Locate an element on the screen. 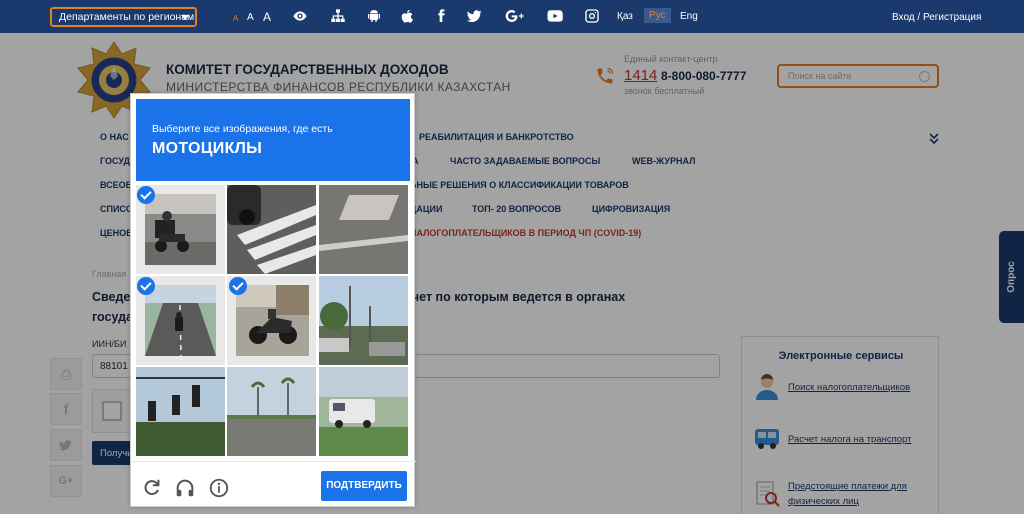 Image resolution: width=1024 pixels, height=514 pixels. tile-4-check-icon is located at coordinates (146, 286).